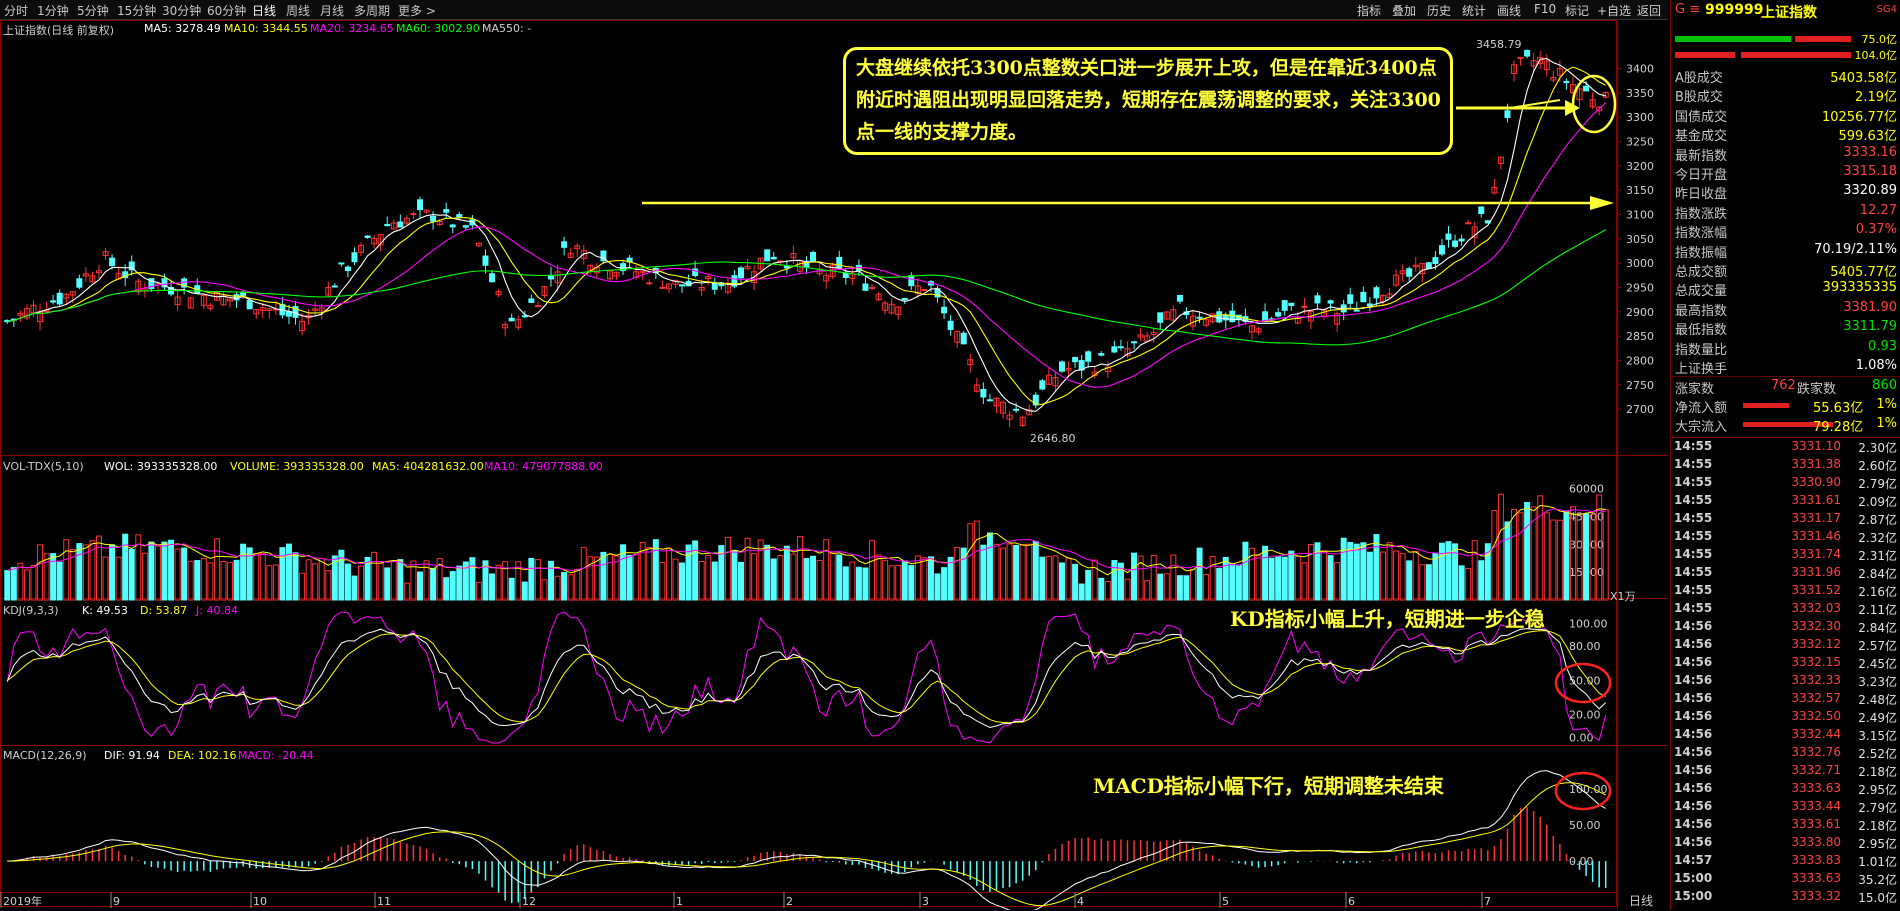 The width and height of the screenshot is (1900, 911). What do you see at coordinates (1640, 288) in the screenshot?
I see `price-tick-label: 2950` at bounding box center [1640, 288].